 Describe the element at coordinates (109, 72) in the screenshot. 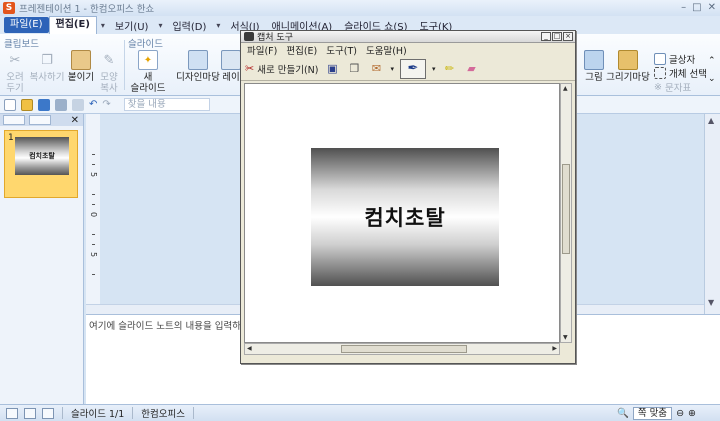

I see `format-copy-button: ✎ 모양 복사` at that location.